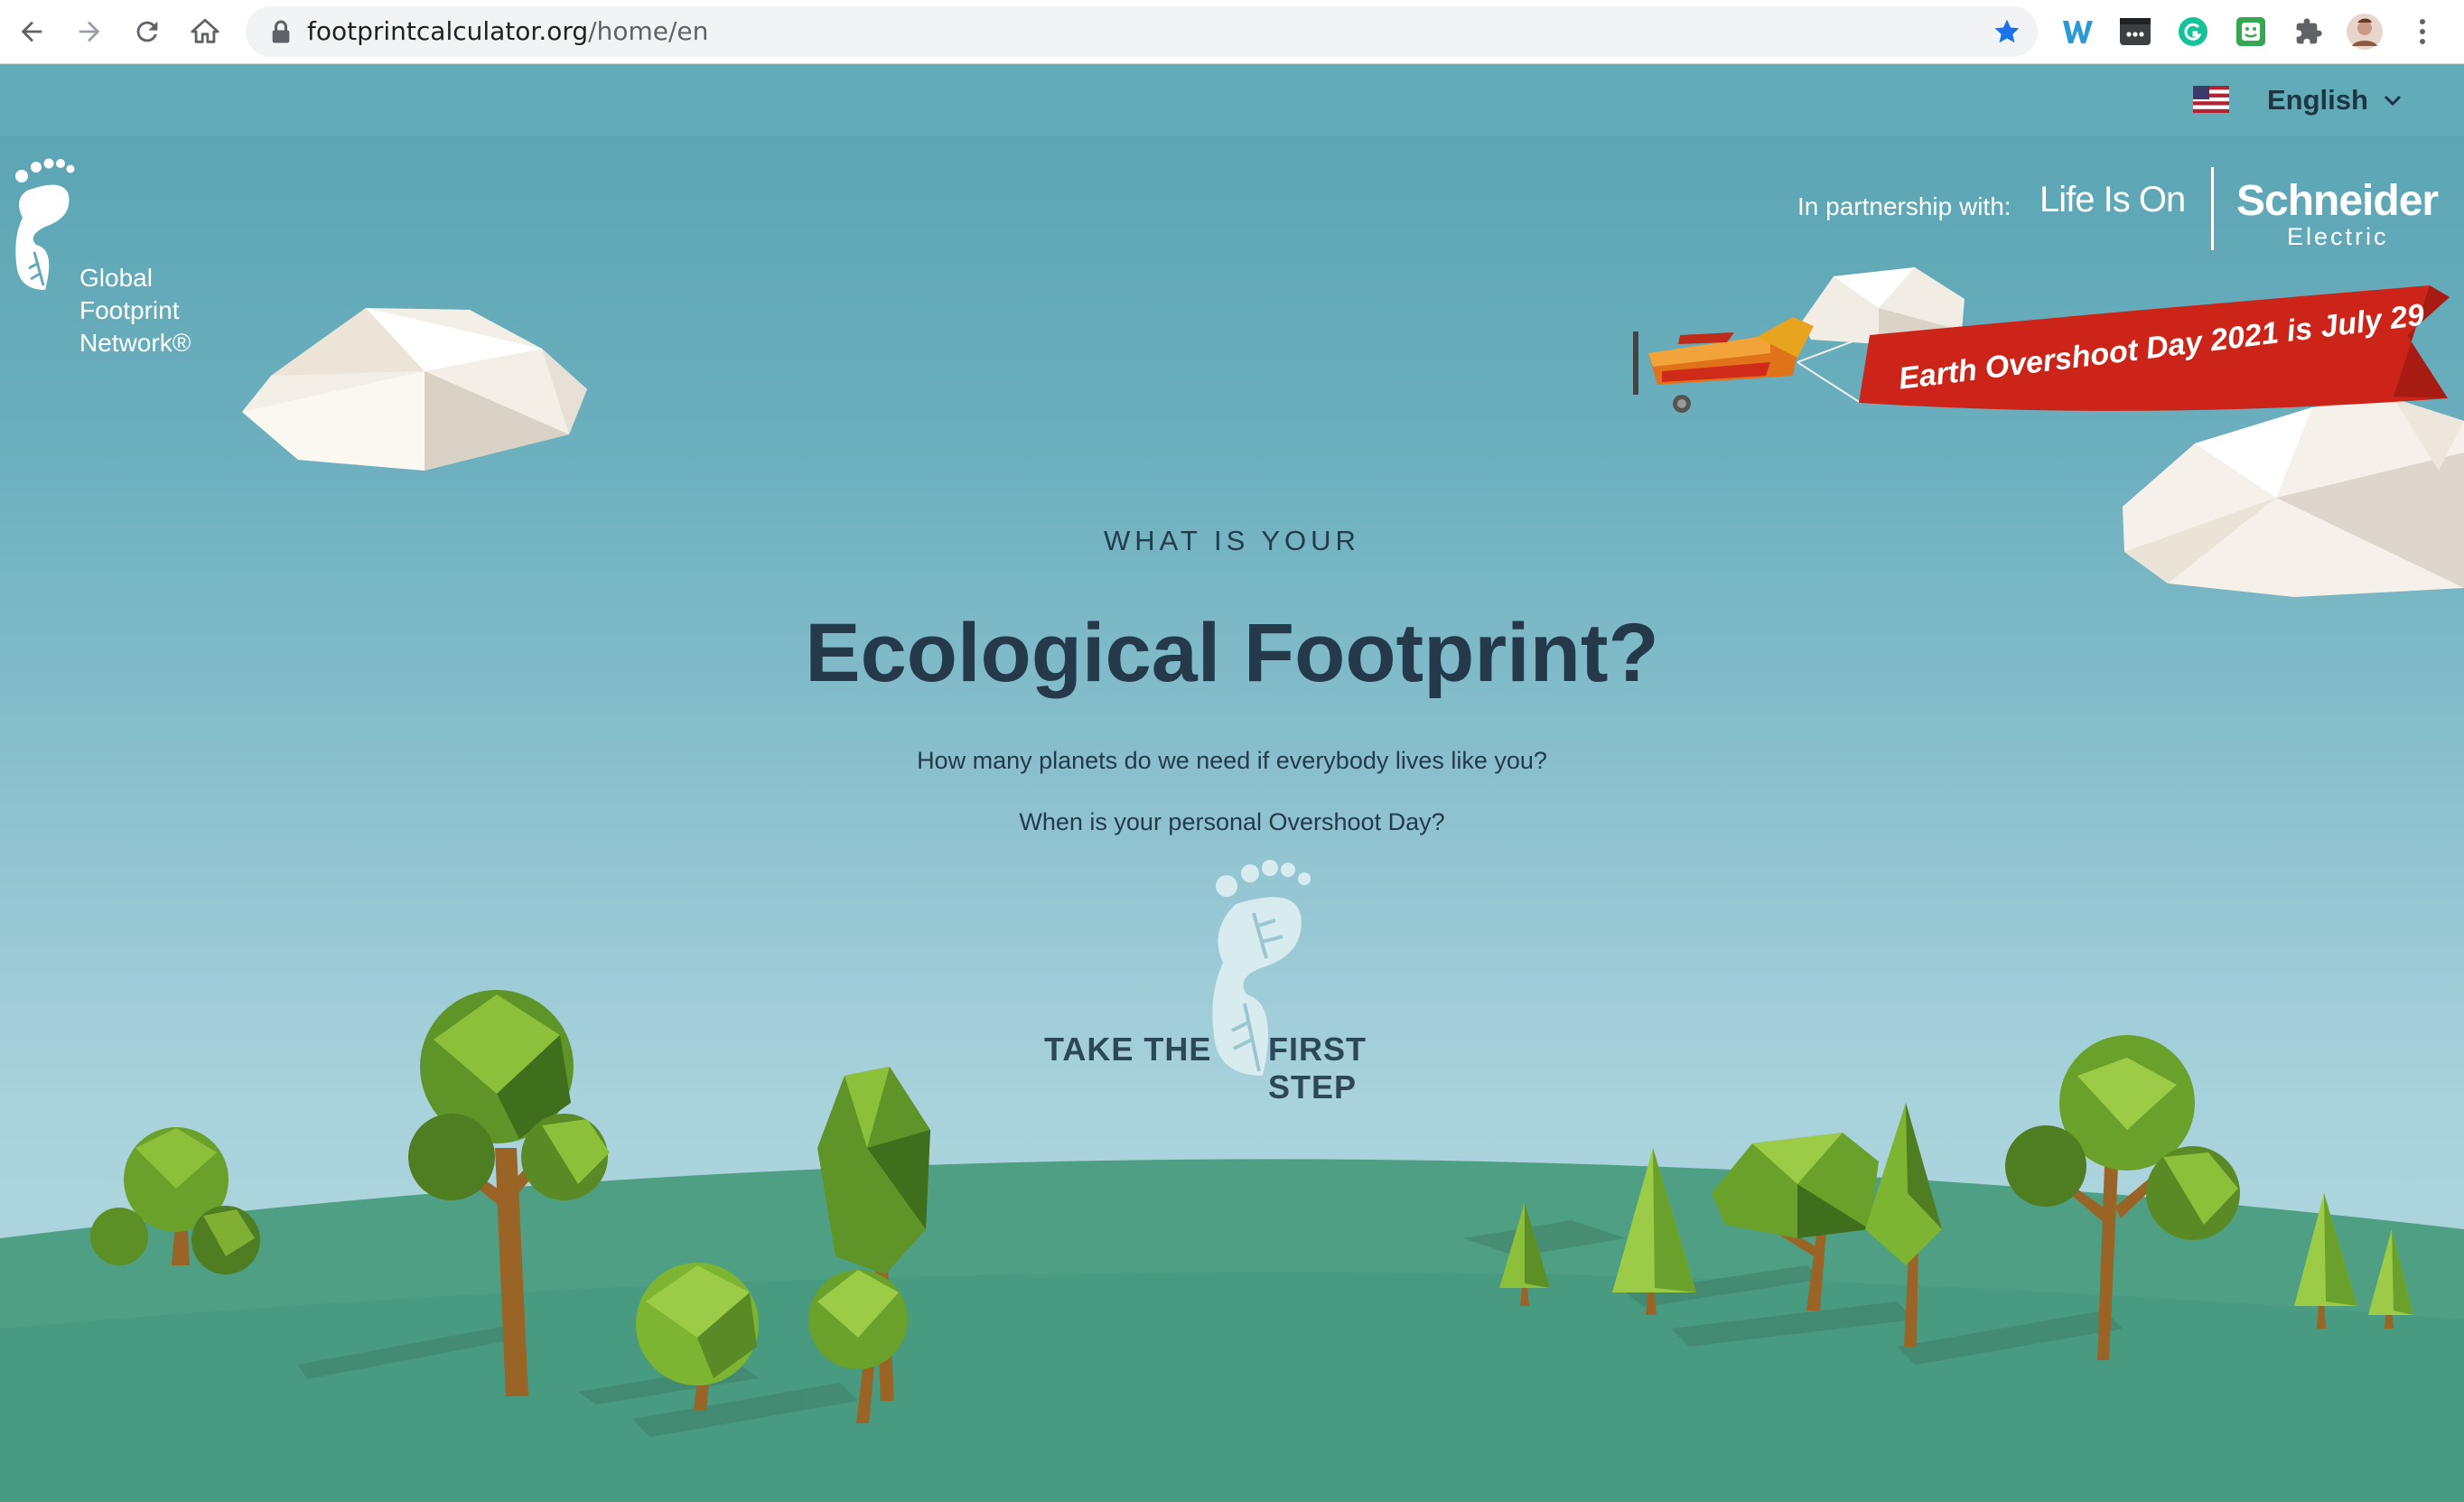  I want to click on language-label: English, so click(2317, 100).